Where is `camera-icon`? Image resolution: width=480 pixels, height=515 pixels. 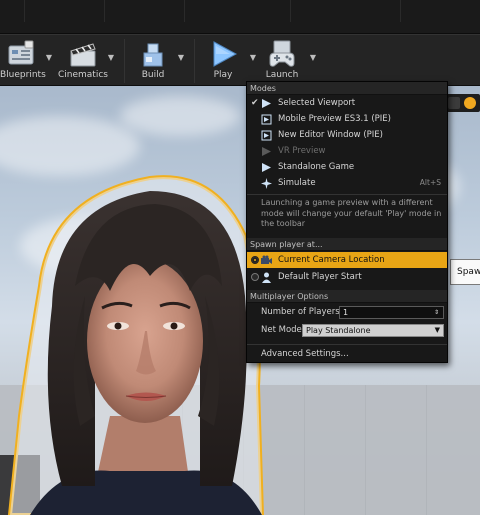 camera-icon is located at coordinates (266, 259).